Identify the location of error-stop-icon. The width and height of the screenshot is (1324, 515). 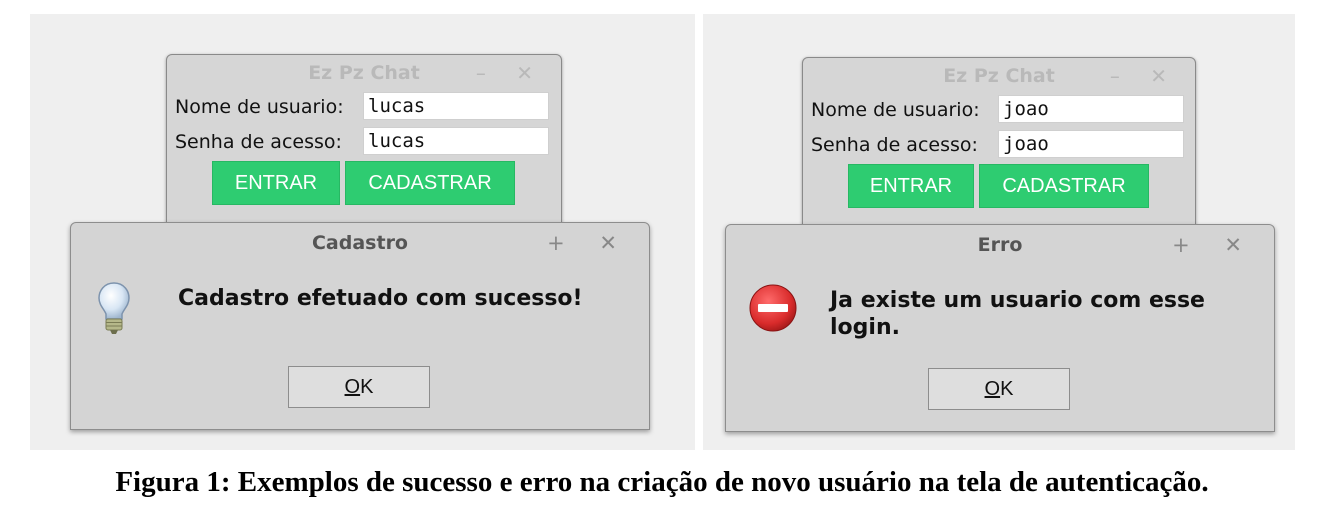
(773, 308).